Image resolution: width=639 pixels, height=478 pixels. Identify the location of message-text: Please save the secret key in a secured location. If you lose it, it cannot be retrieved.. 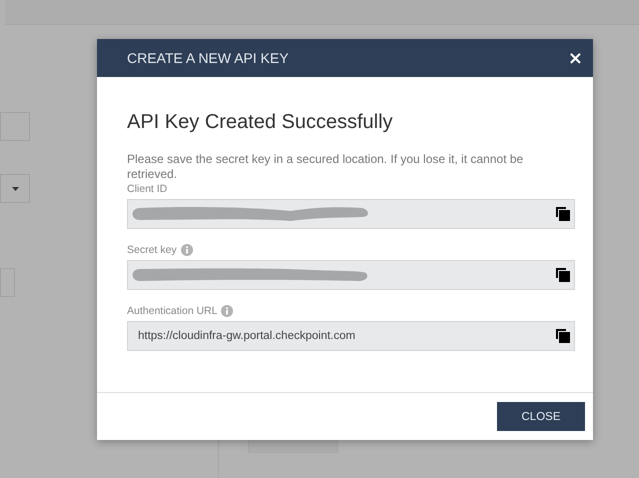
(325, 167).